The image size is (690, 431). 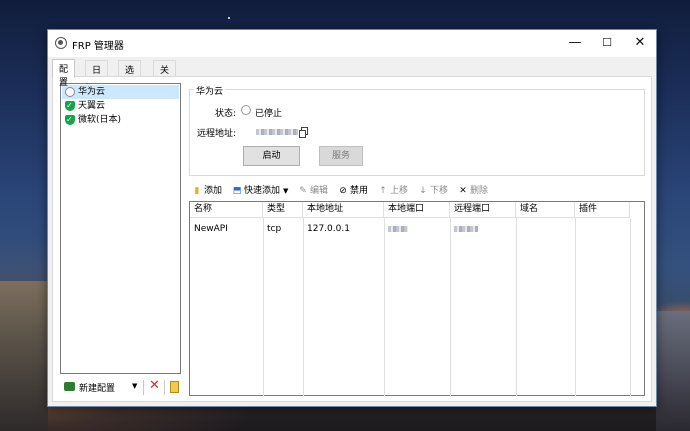 I want to click on config-list-toolbar: 新建配置 ▼ ✕, so click(x=120, y=387).